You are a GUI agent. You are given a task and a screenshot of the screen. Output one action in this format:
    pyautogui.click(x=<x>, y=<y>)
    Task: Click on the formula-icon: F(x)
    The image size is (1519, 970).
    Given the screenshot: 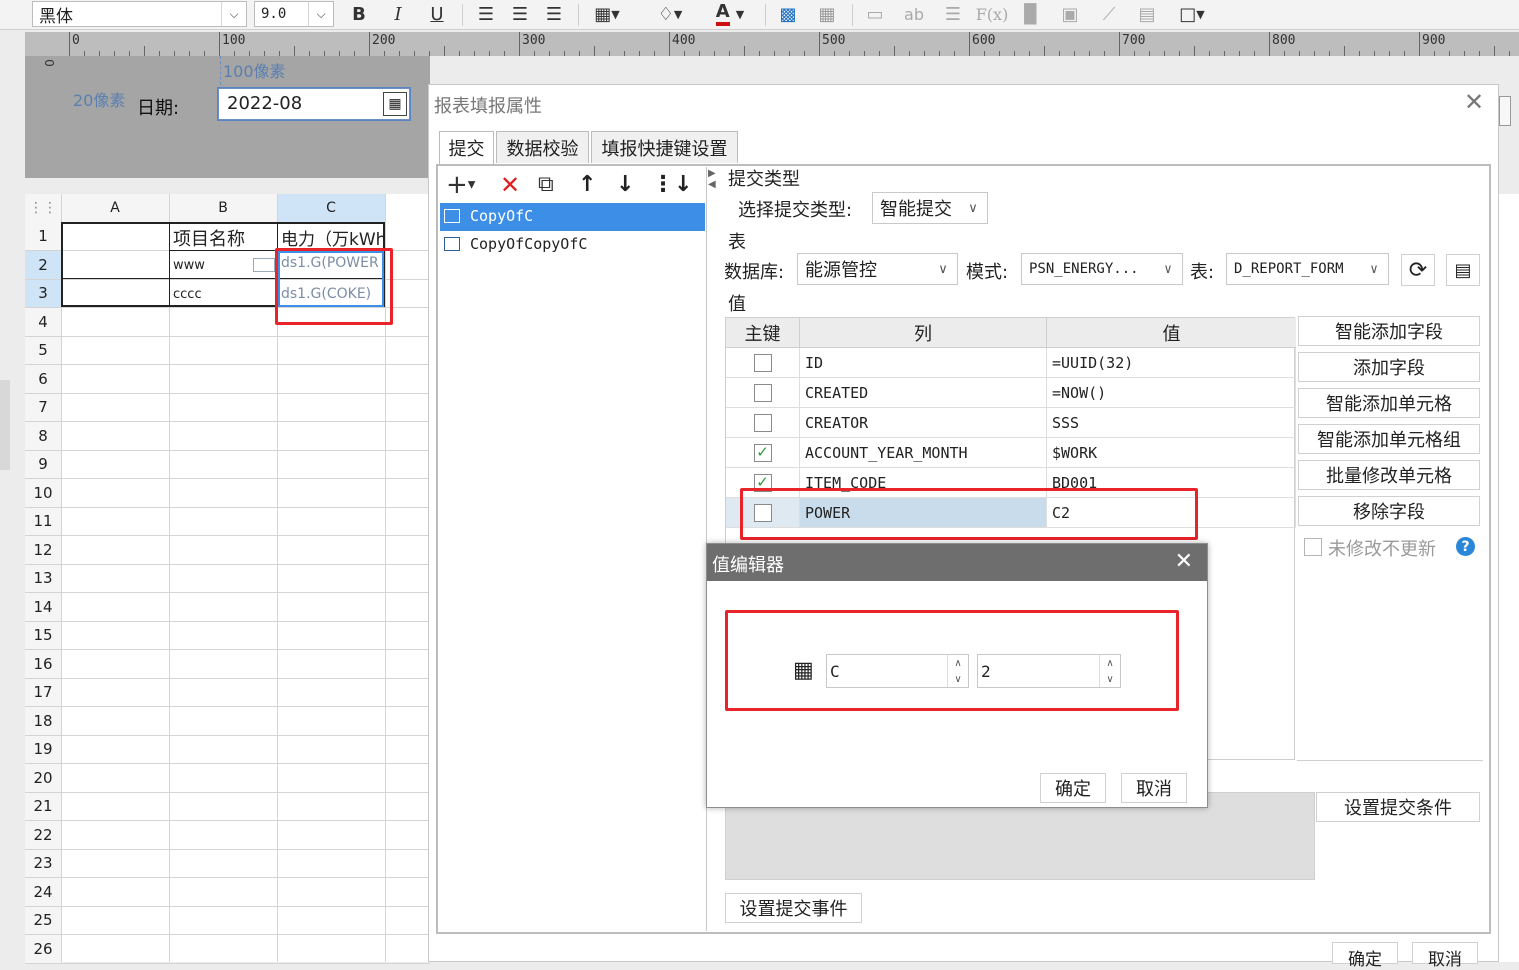 What is the action you would take?
    pyautogui.click(x=992, y=14)
    